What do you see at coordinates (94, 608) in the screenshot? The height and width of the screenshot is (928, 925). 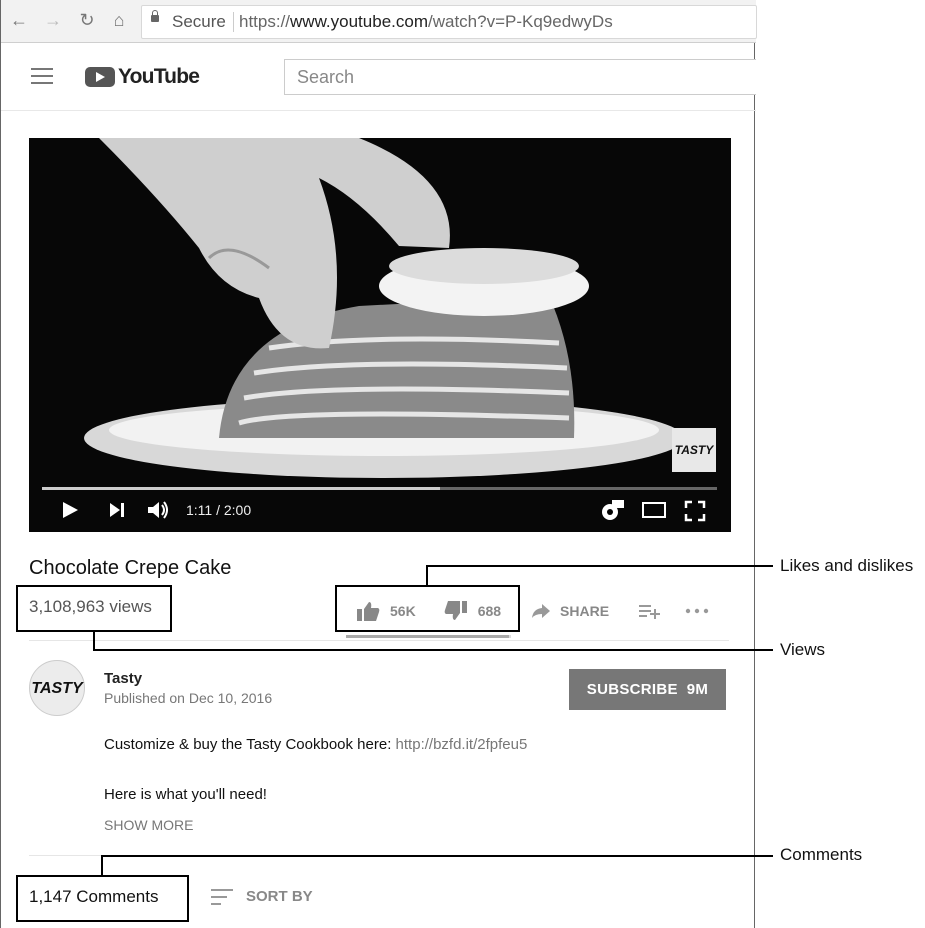 I see `views-highlight-box` at bounding box center [94, 608].